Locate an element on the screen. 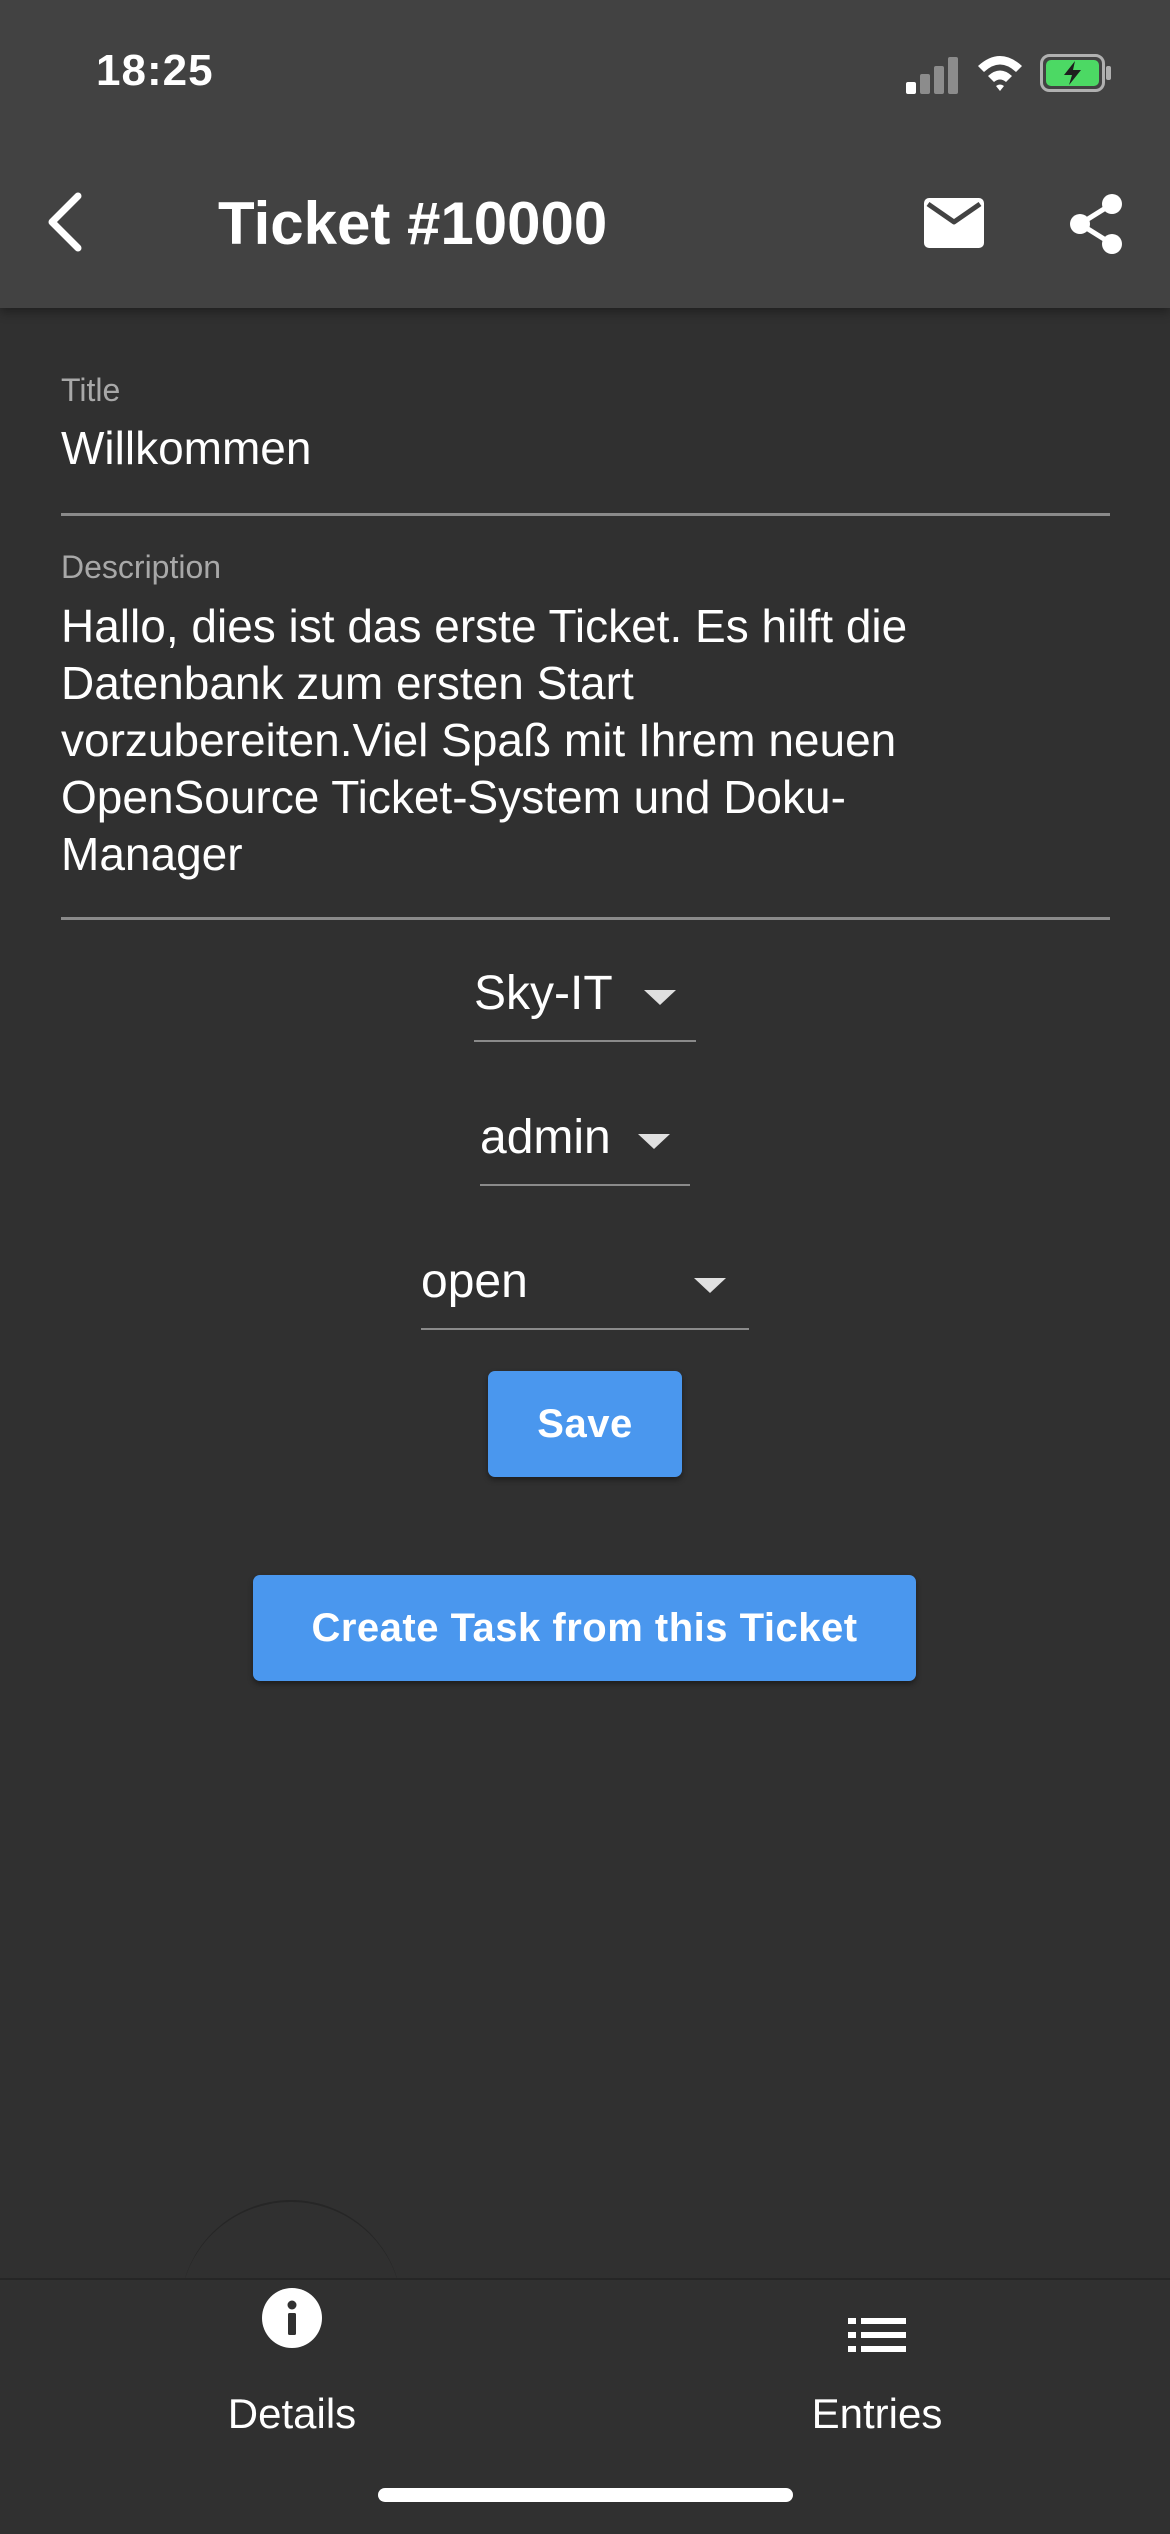  title-label: Title is located at coordinates (91, 390).